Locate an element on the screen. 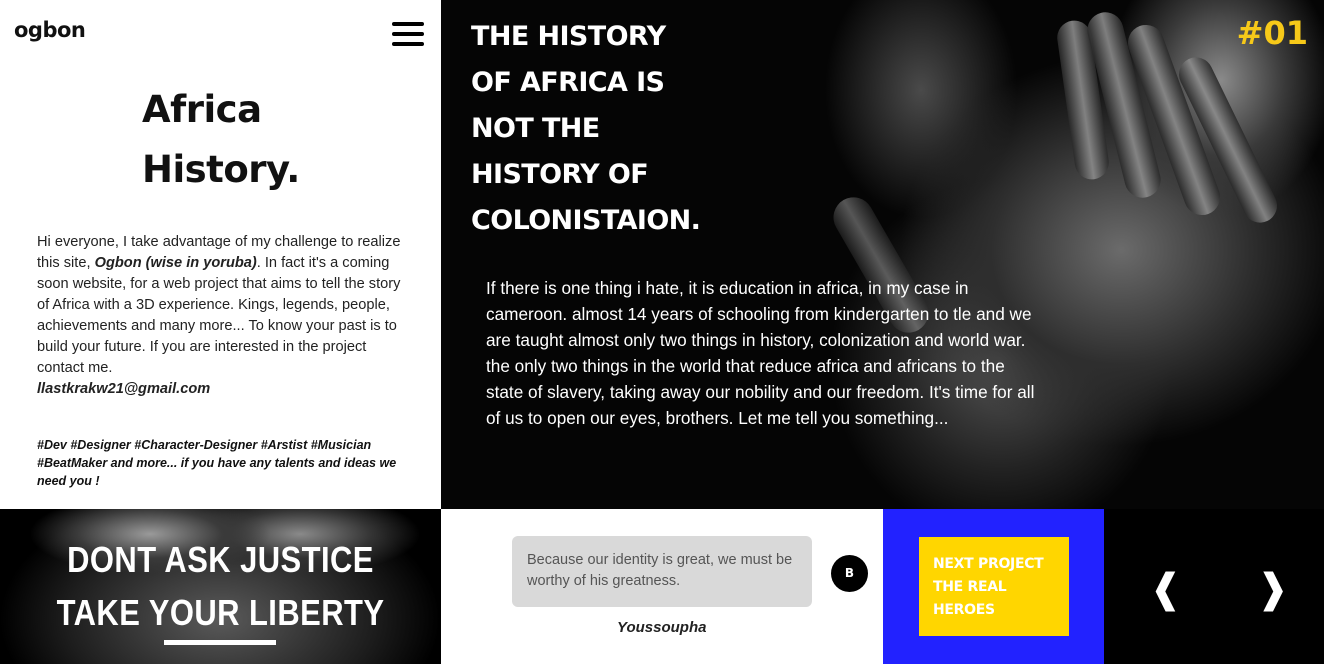  logo: ogbon is located at coordinates (50, 30).